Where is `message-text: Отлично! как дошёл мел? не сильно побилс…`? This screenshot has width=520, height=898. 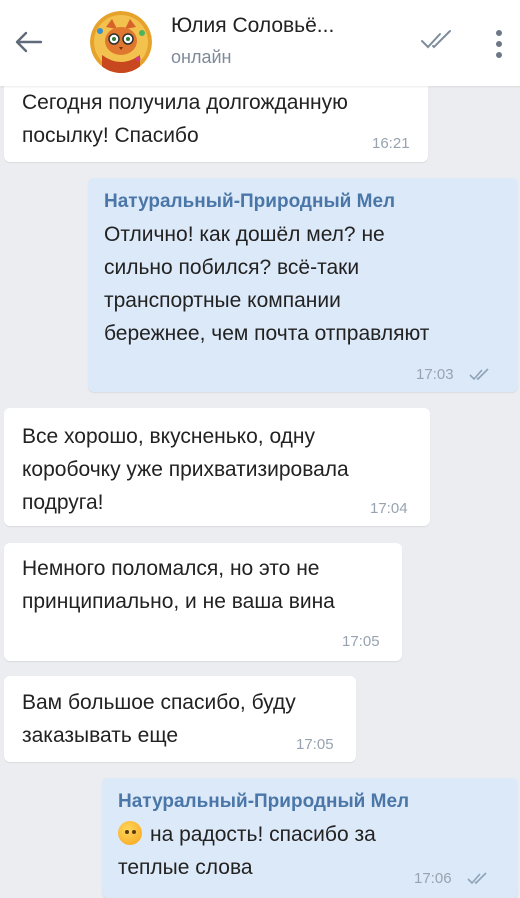
message-text: Отлично! как дошёл мел? не сильно побилс… is located at coordinates (267, 284).